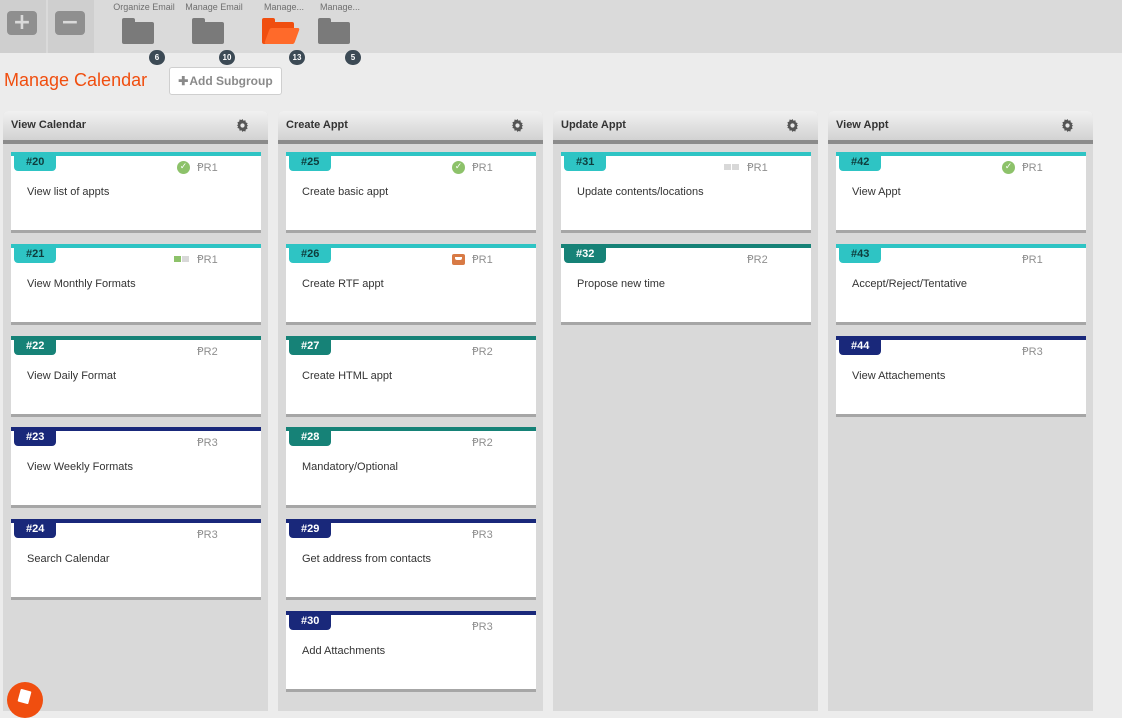 The height and width of the screenshot is (718, 1122). Describe the element at coordinates (214, 32) in the screenshot. I see `group-tab-2: Manage Email 10` at that location.